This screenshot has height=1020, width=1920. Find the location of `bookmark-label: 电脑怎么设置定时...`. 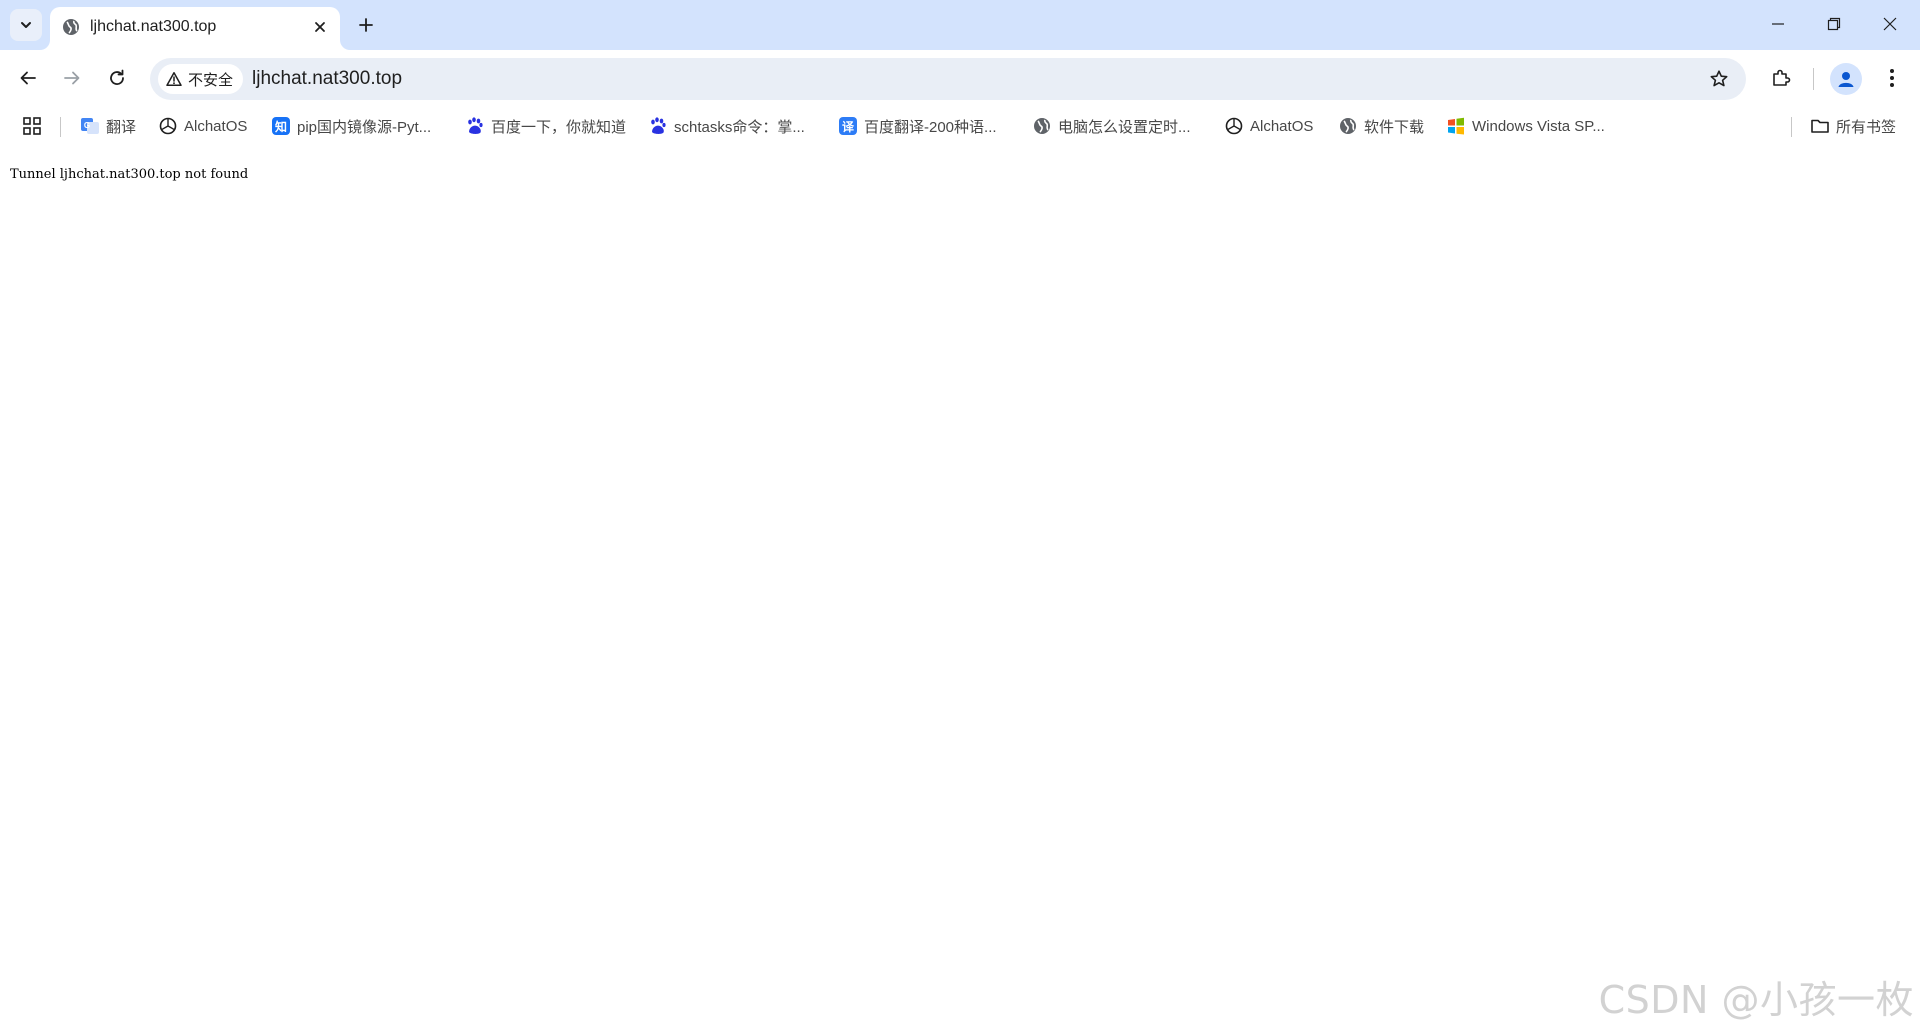

bookmark-label: 电脑怎么设置定时... is located at coordinates (1124, 127).